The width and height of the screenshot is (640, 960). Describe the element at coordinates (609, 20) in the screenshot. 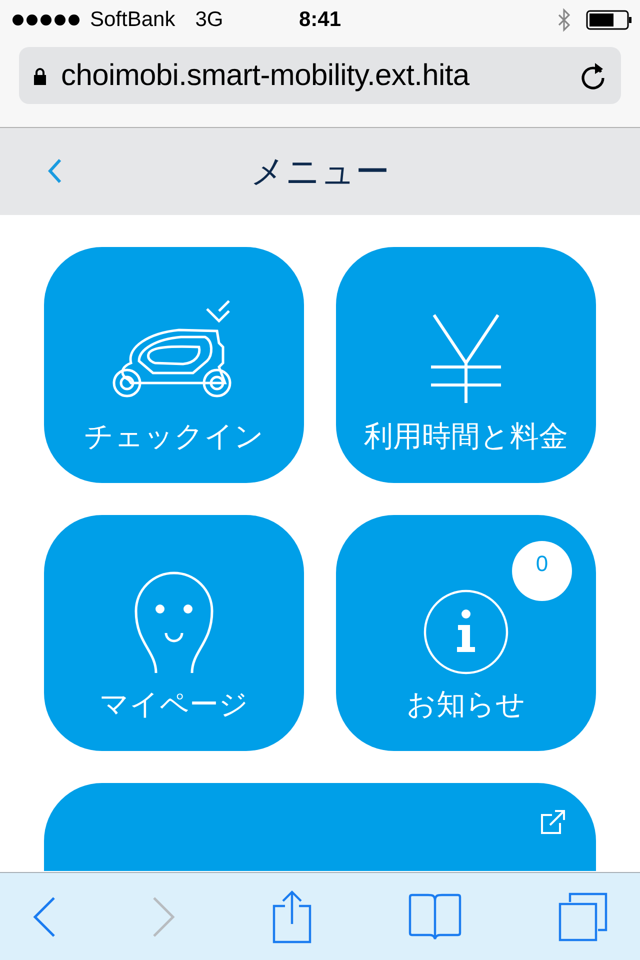

I see `battery-icon` at that location.